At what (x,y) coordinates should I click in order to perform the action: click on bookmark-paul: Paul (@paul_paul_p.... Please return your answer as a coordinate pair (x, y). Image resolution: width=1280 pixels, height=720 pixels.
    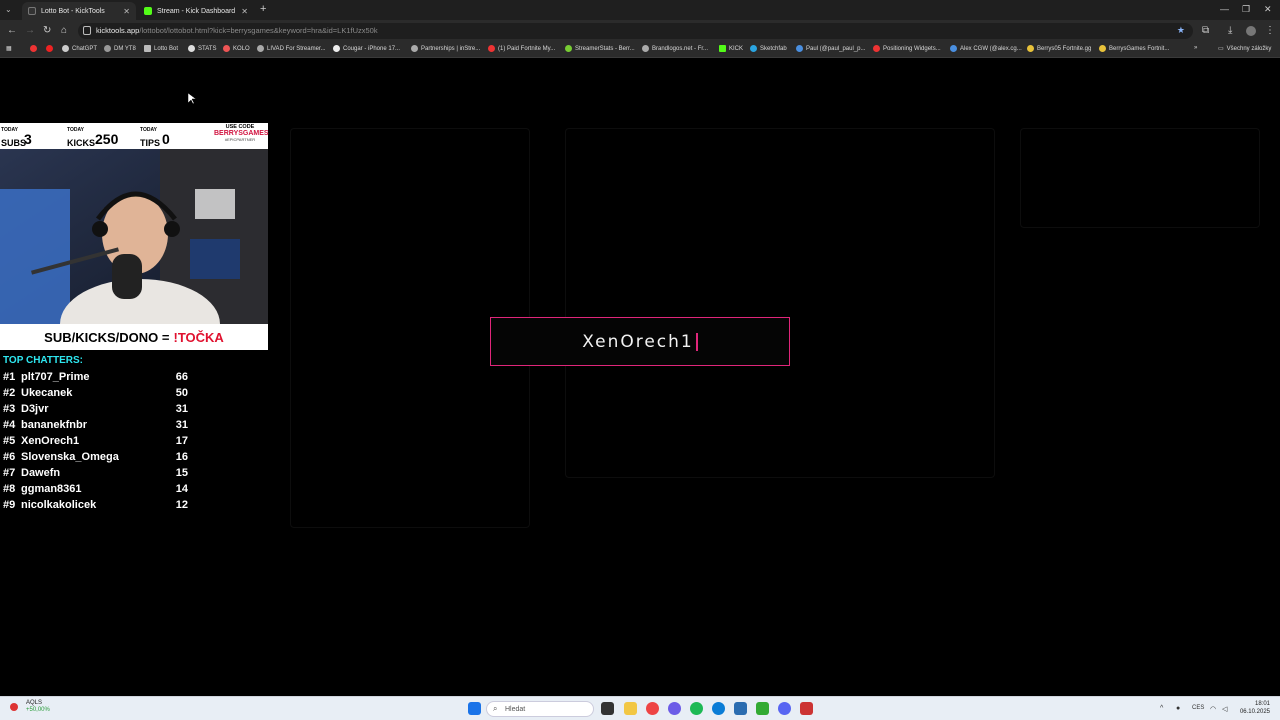
    Looking at the image, I should click on (830, 48).